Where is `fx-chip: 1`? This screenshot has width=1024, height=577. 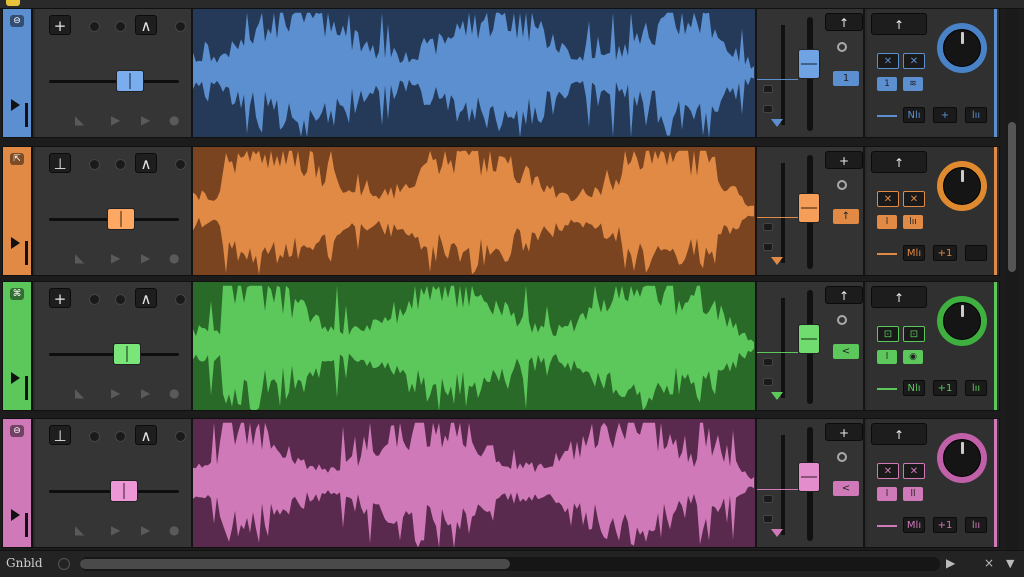 fx-chip: 1 is located at coordinates (887, 84).